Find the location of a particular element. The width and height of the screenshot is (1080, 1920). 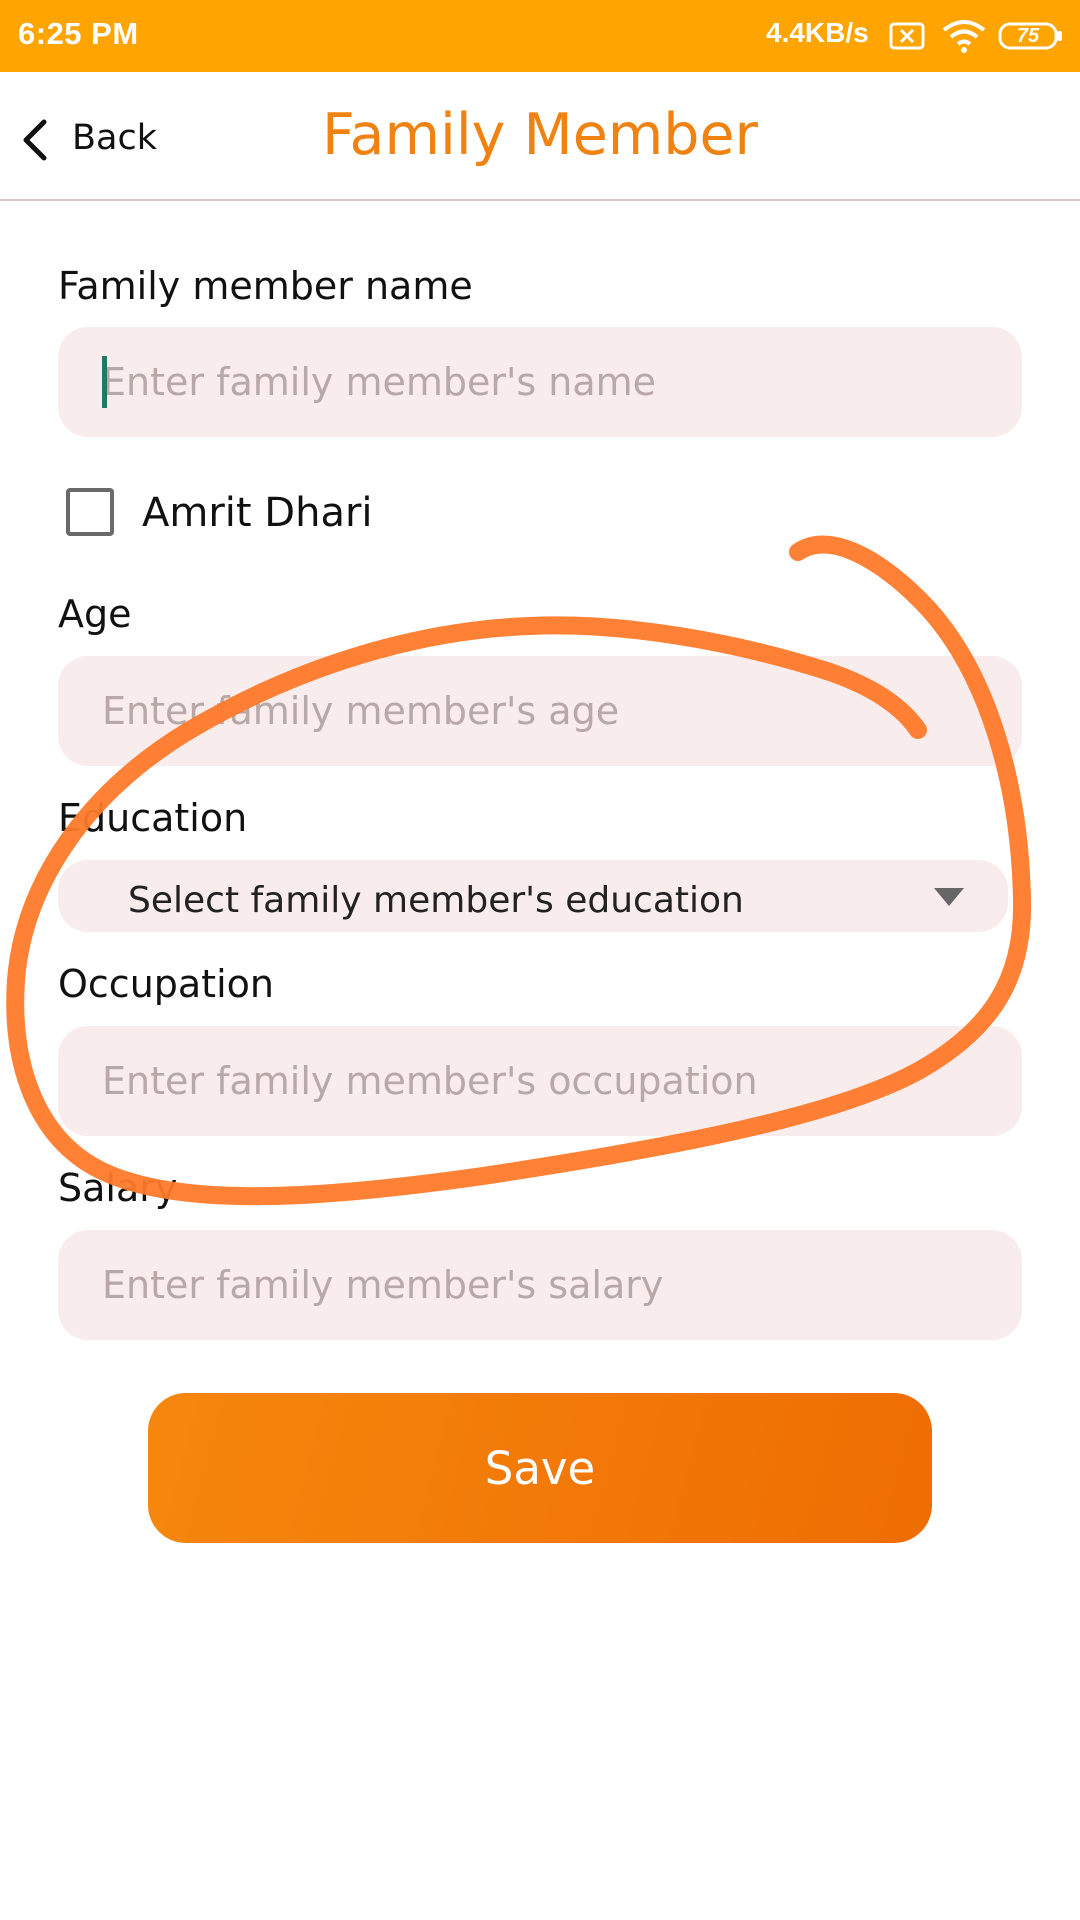

occupation-label: Occupation is located at coordinates (166, 984).